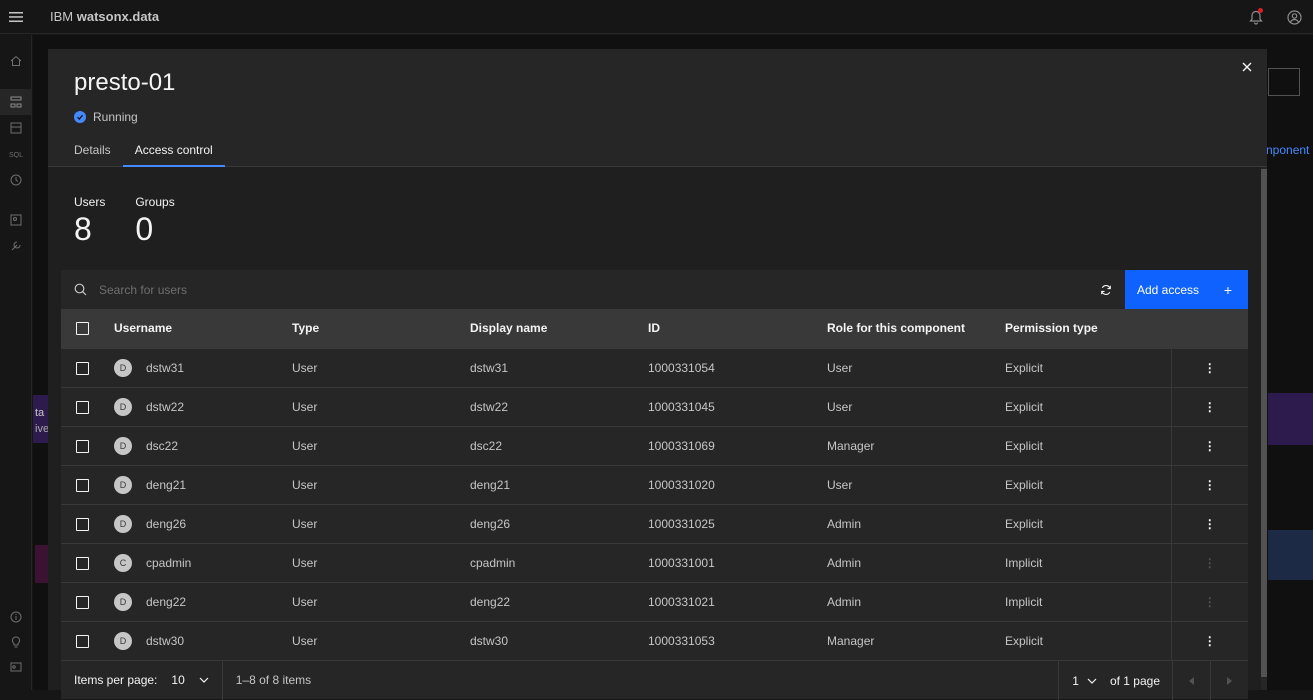 This screenshot has height=700, width=1313. I want to click on next-page-button, so click(1229, 680).